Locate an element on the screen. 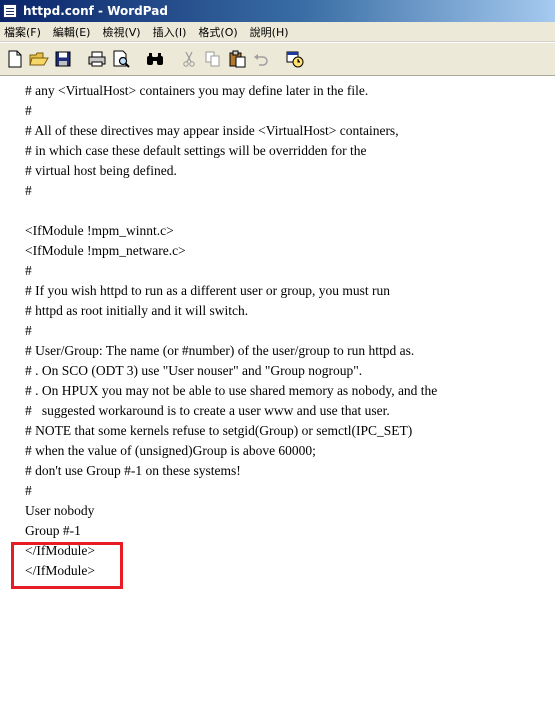  cut-button is located at coordinates (189, 59).